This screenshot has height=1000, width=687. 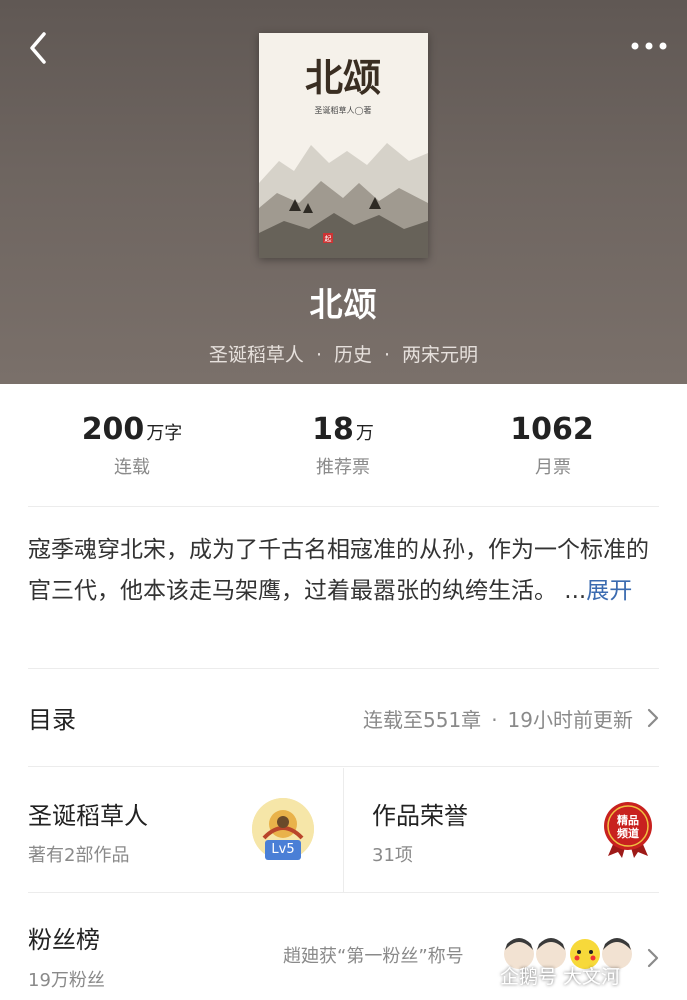 What do you see at coordinates (560, 977) in the screenshot?
I see `watermark: 企鹅号 大文河` at bounding box center [560, 977].